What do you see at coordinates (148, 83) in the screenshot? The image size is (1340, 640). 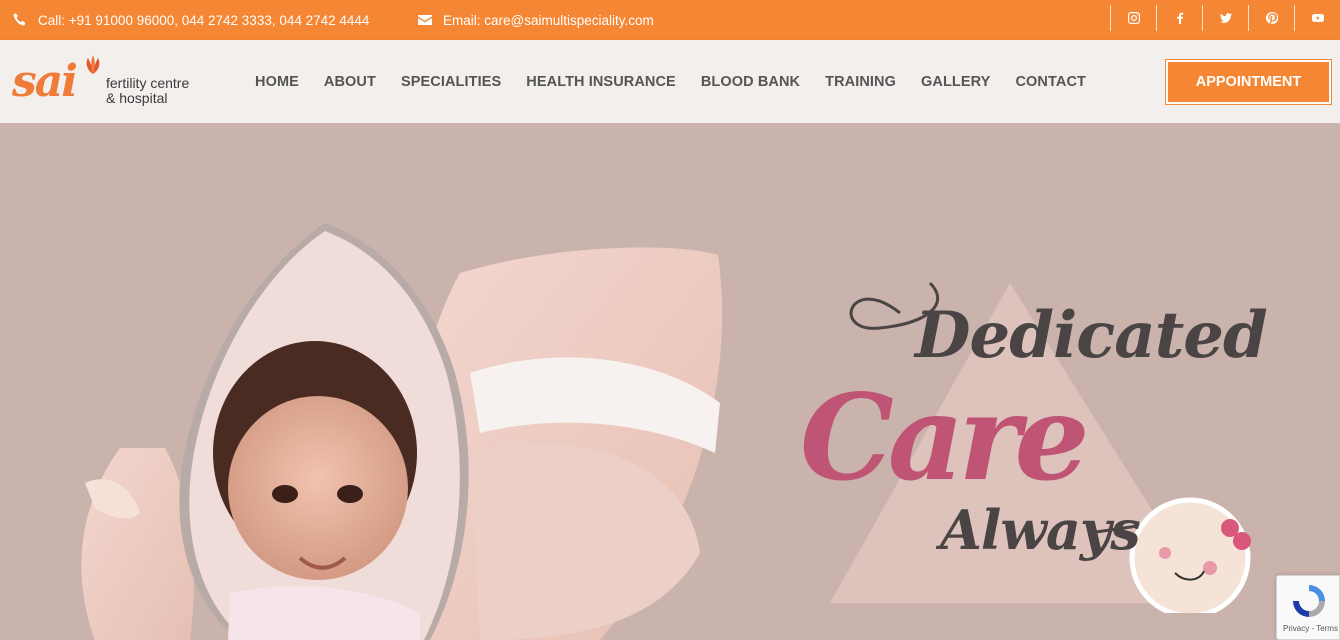 I see `logo-line-1: fertility centre` at bounding box center [148, 83].